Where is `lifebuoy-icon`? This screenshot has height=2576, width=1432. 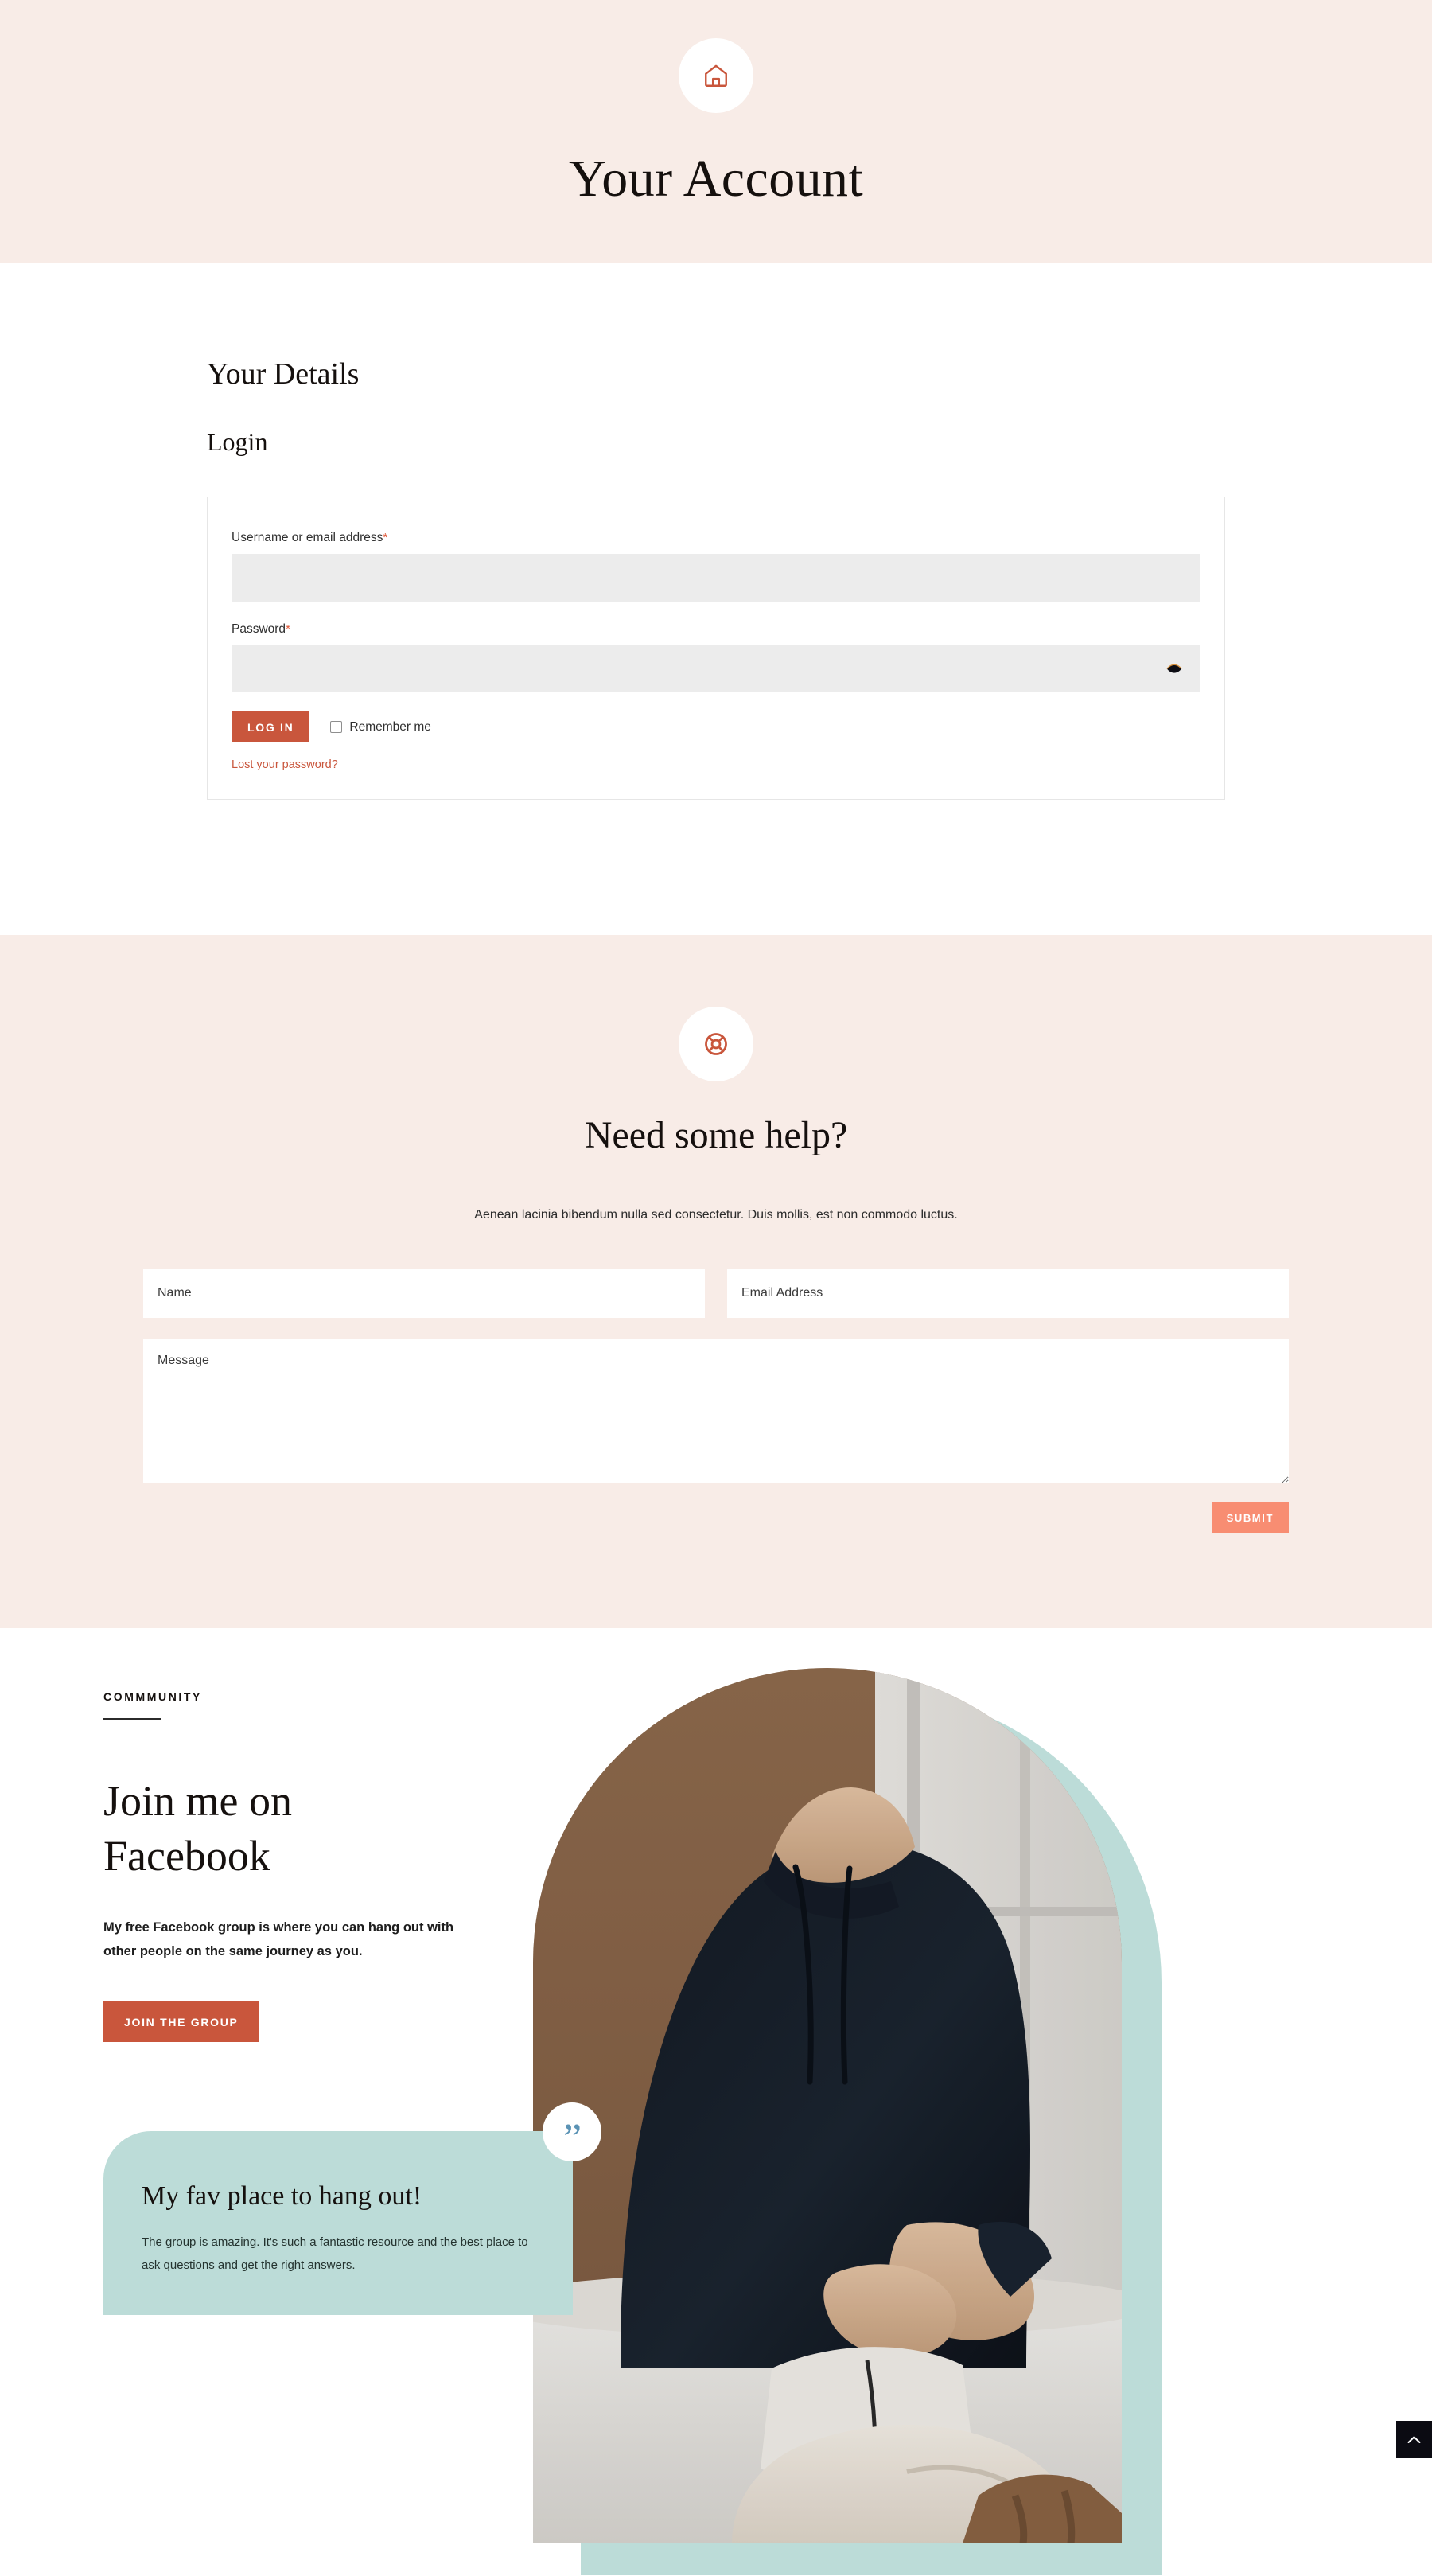
lifebuoy-icon is located at coordinates (716, 1044).